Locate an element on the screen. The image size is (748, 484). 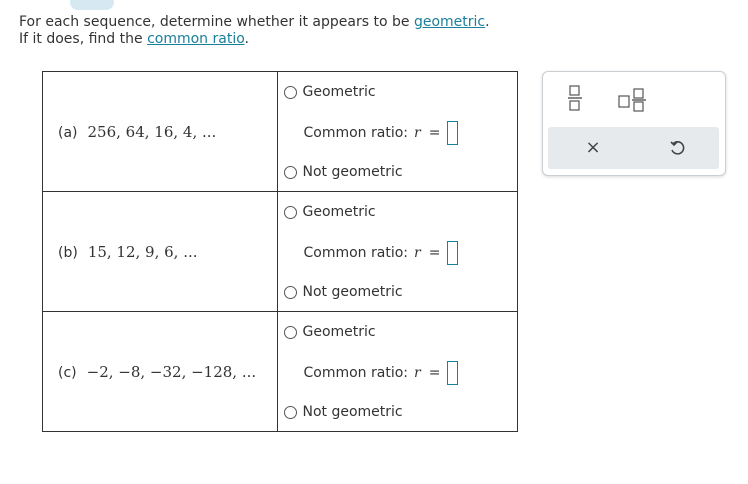
action-bar: × is located at coordinates (633, 148).